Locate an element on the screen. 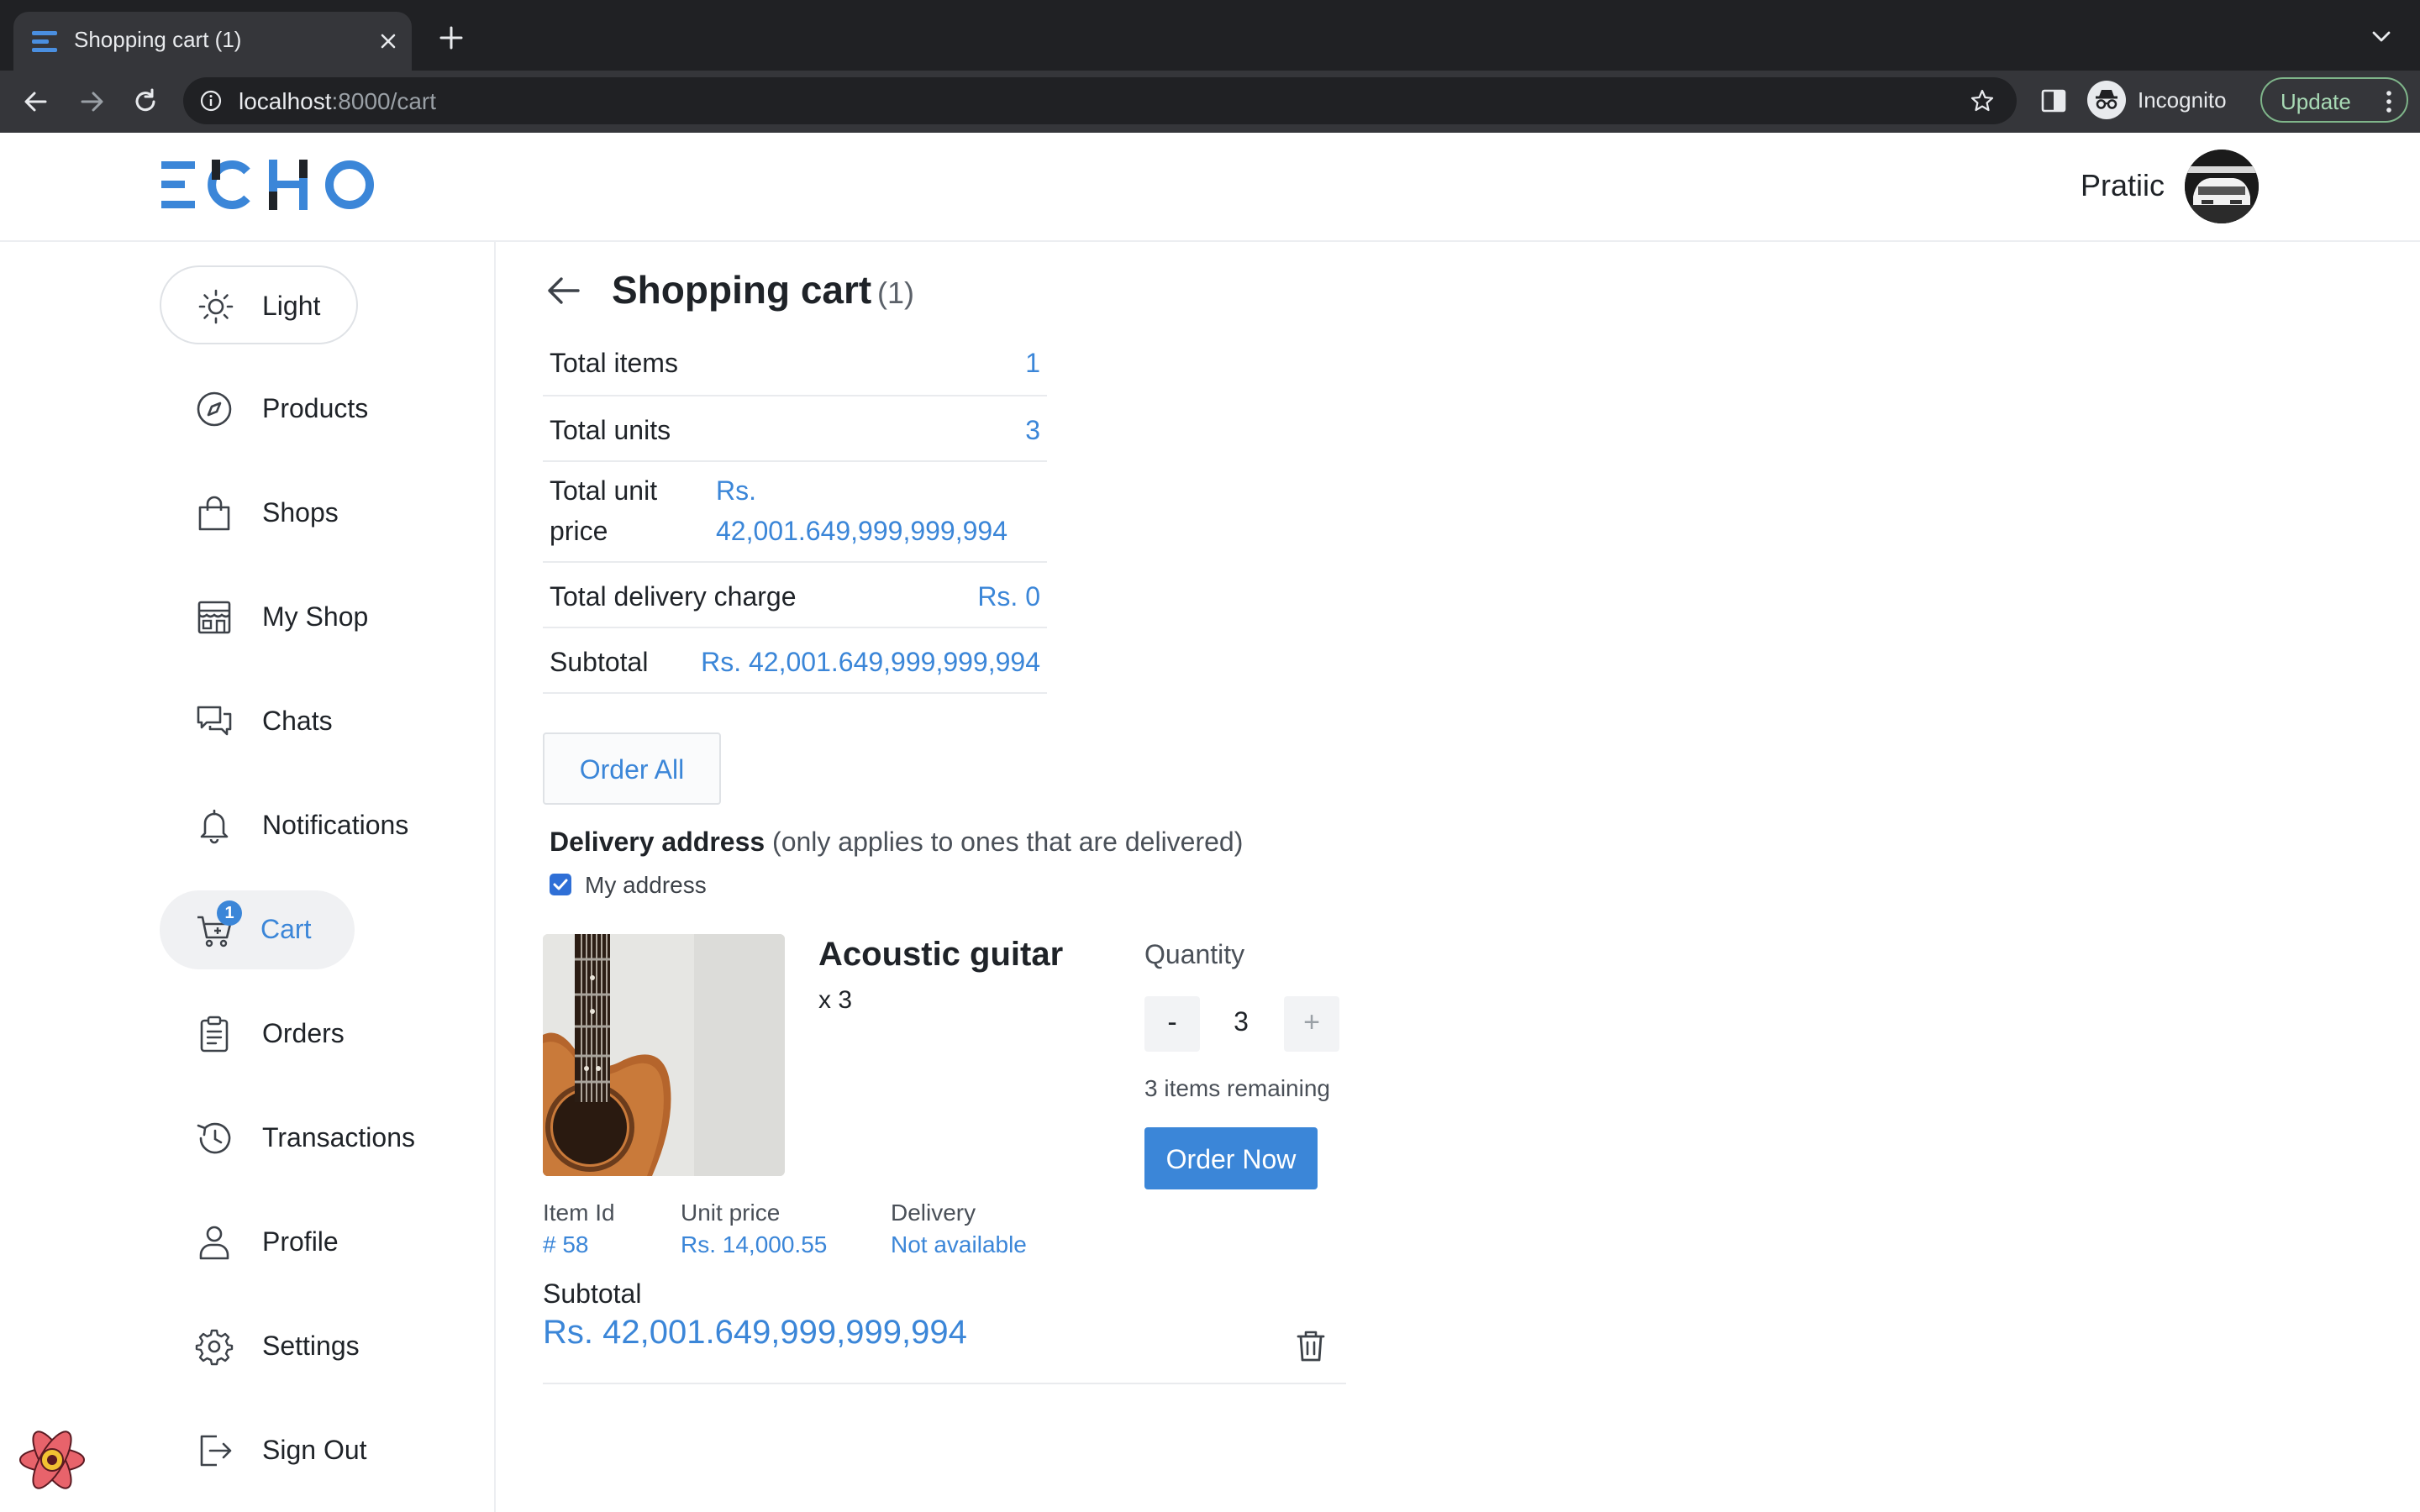 This screenshot has height=1512, width=2420. sidebar-item-profile: Profile is located at coordinates (259, 1242).